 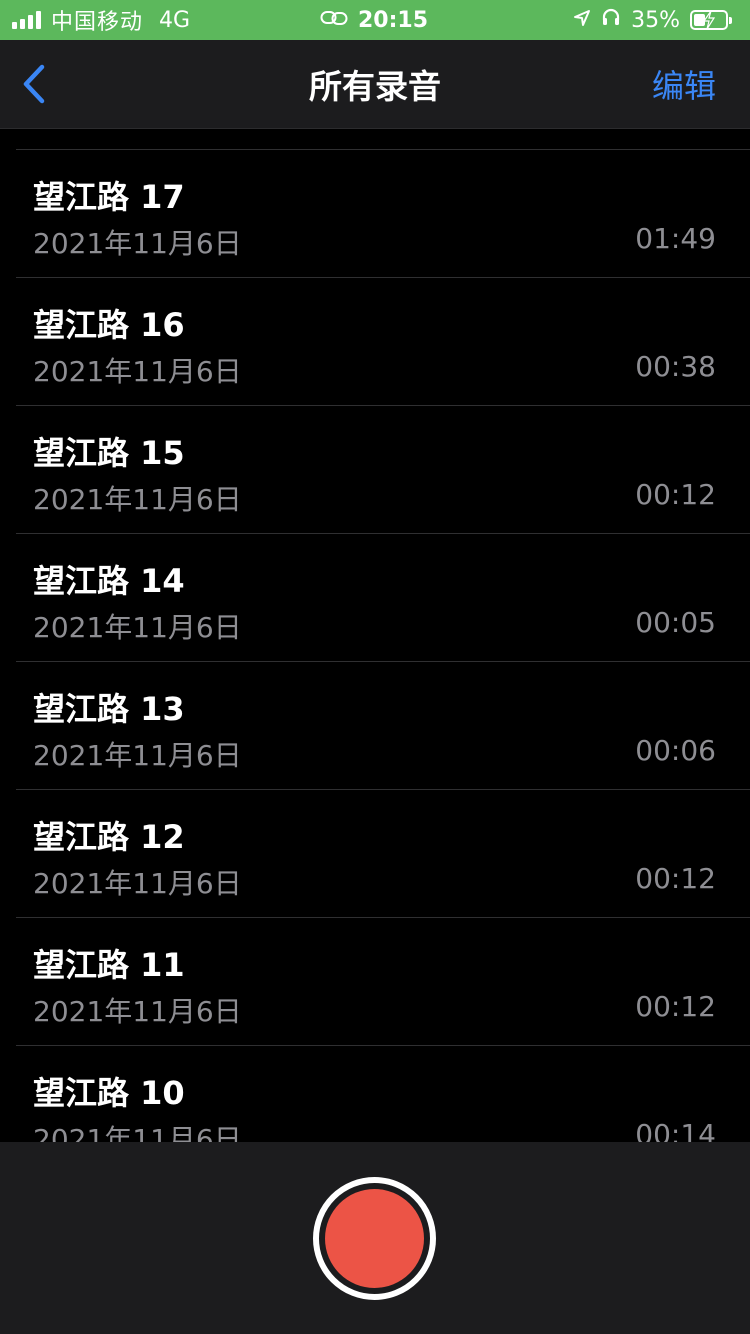 What do you see at coordinates (675, 750) in the screenshot?
I see `recording-duration: 00:06` at bounding box center [675, 750].